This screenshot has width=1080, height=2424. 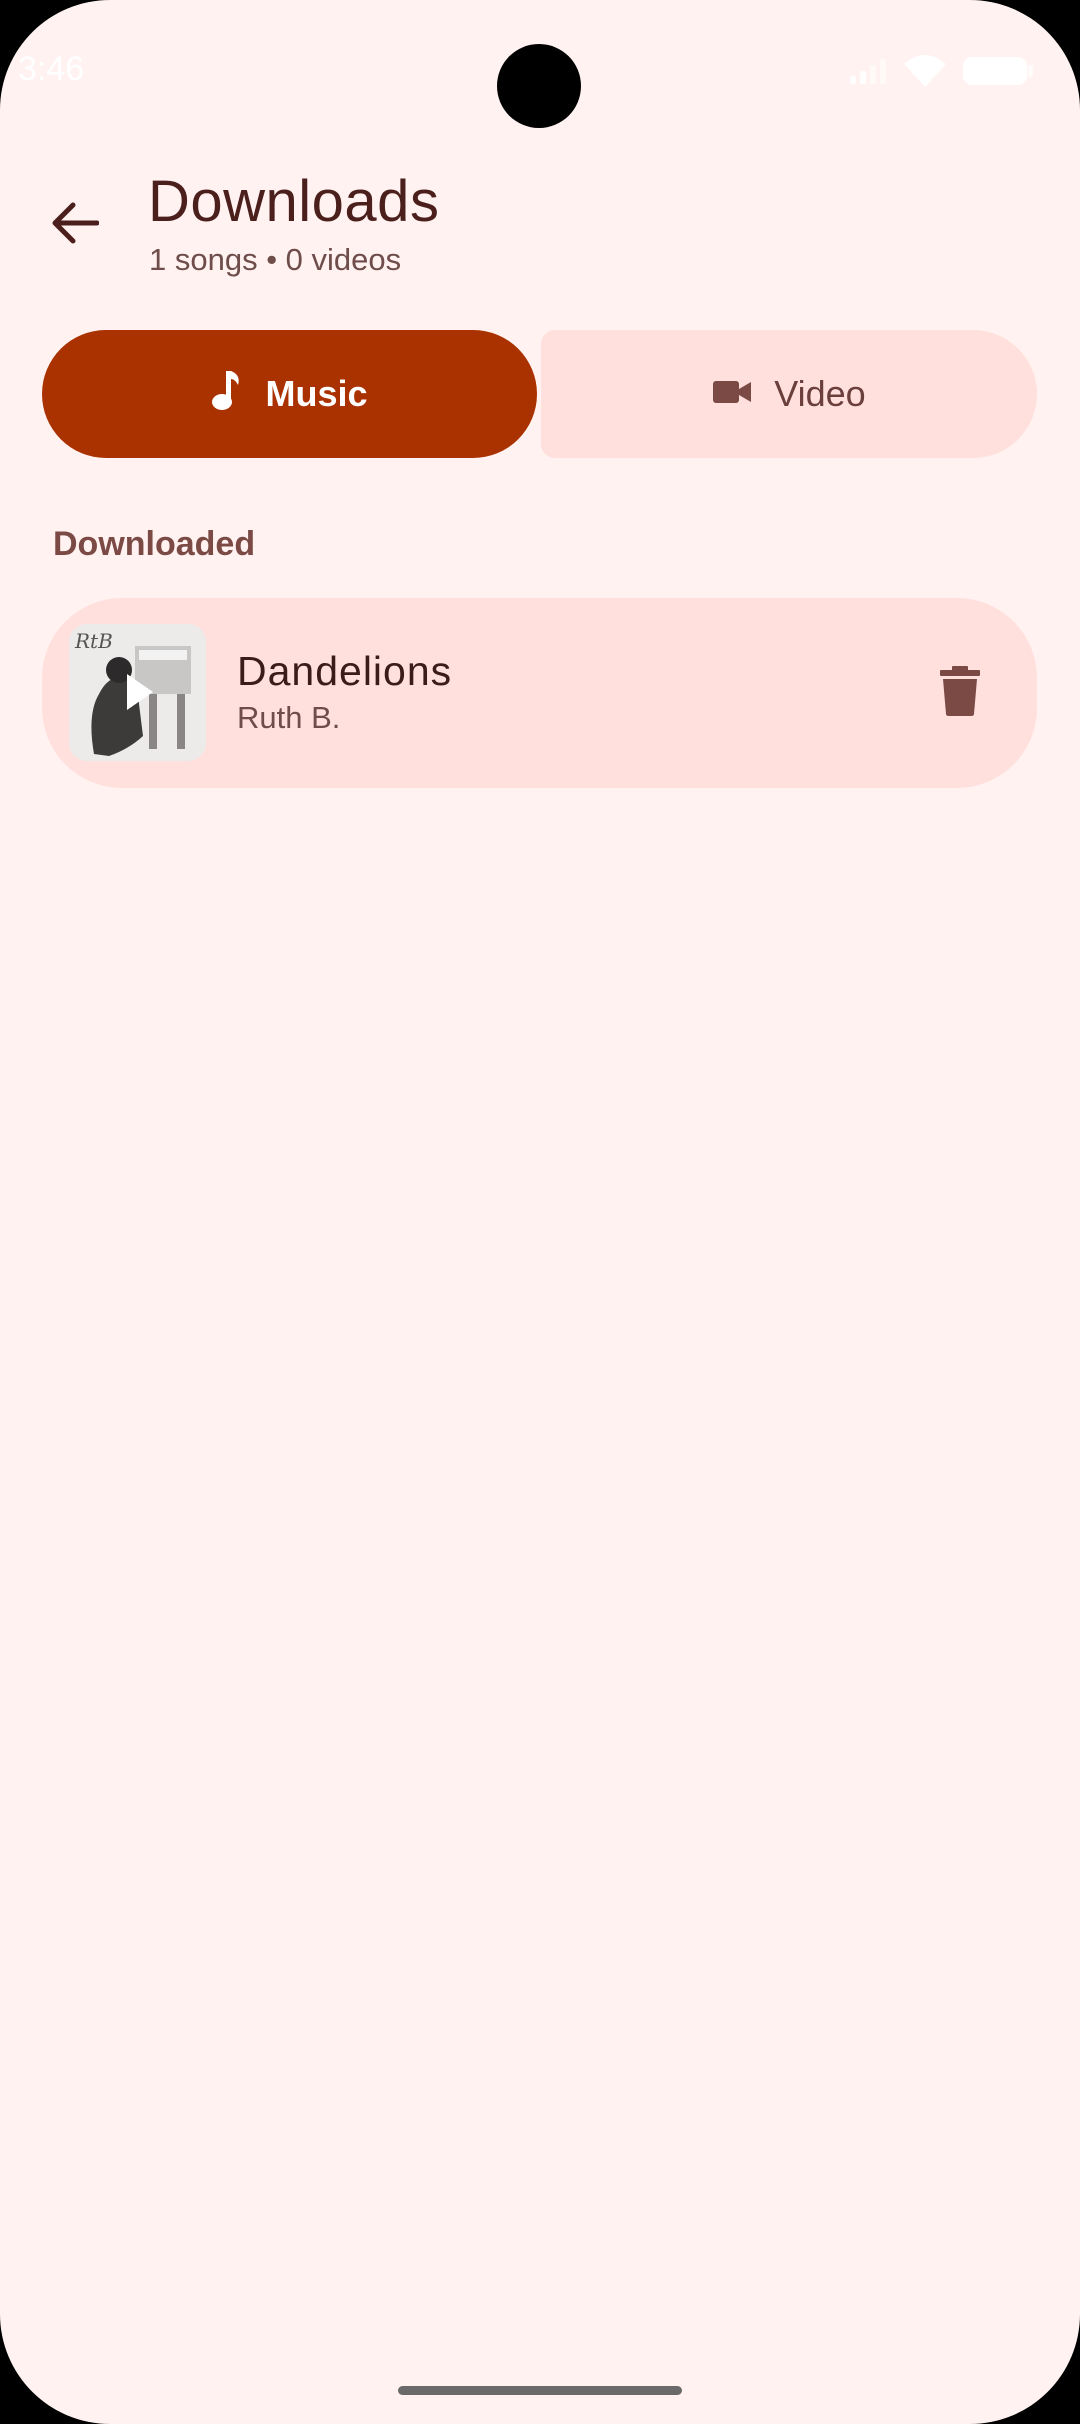 What do you see at coordinates (93, 641) in the screenshot?
I see `svg-text: RtB` at bounding box center [93, 641].